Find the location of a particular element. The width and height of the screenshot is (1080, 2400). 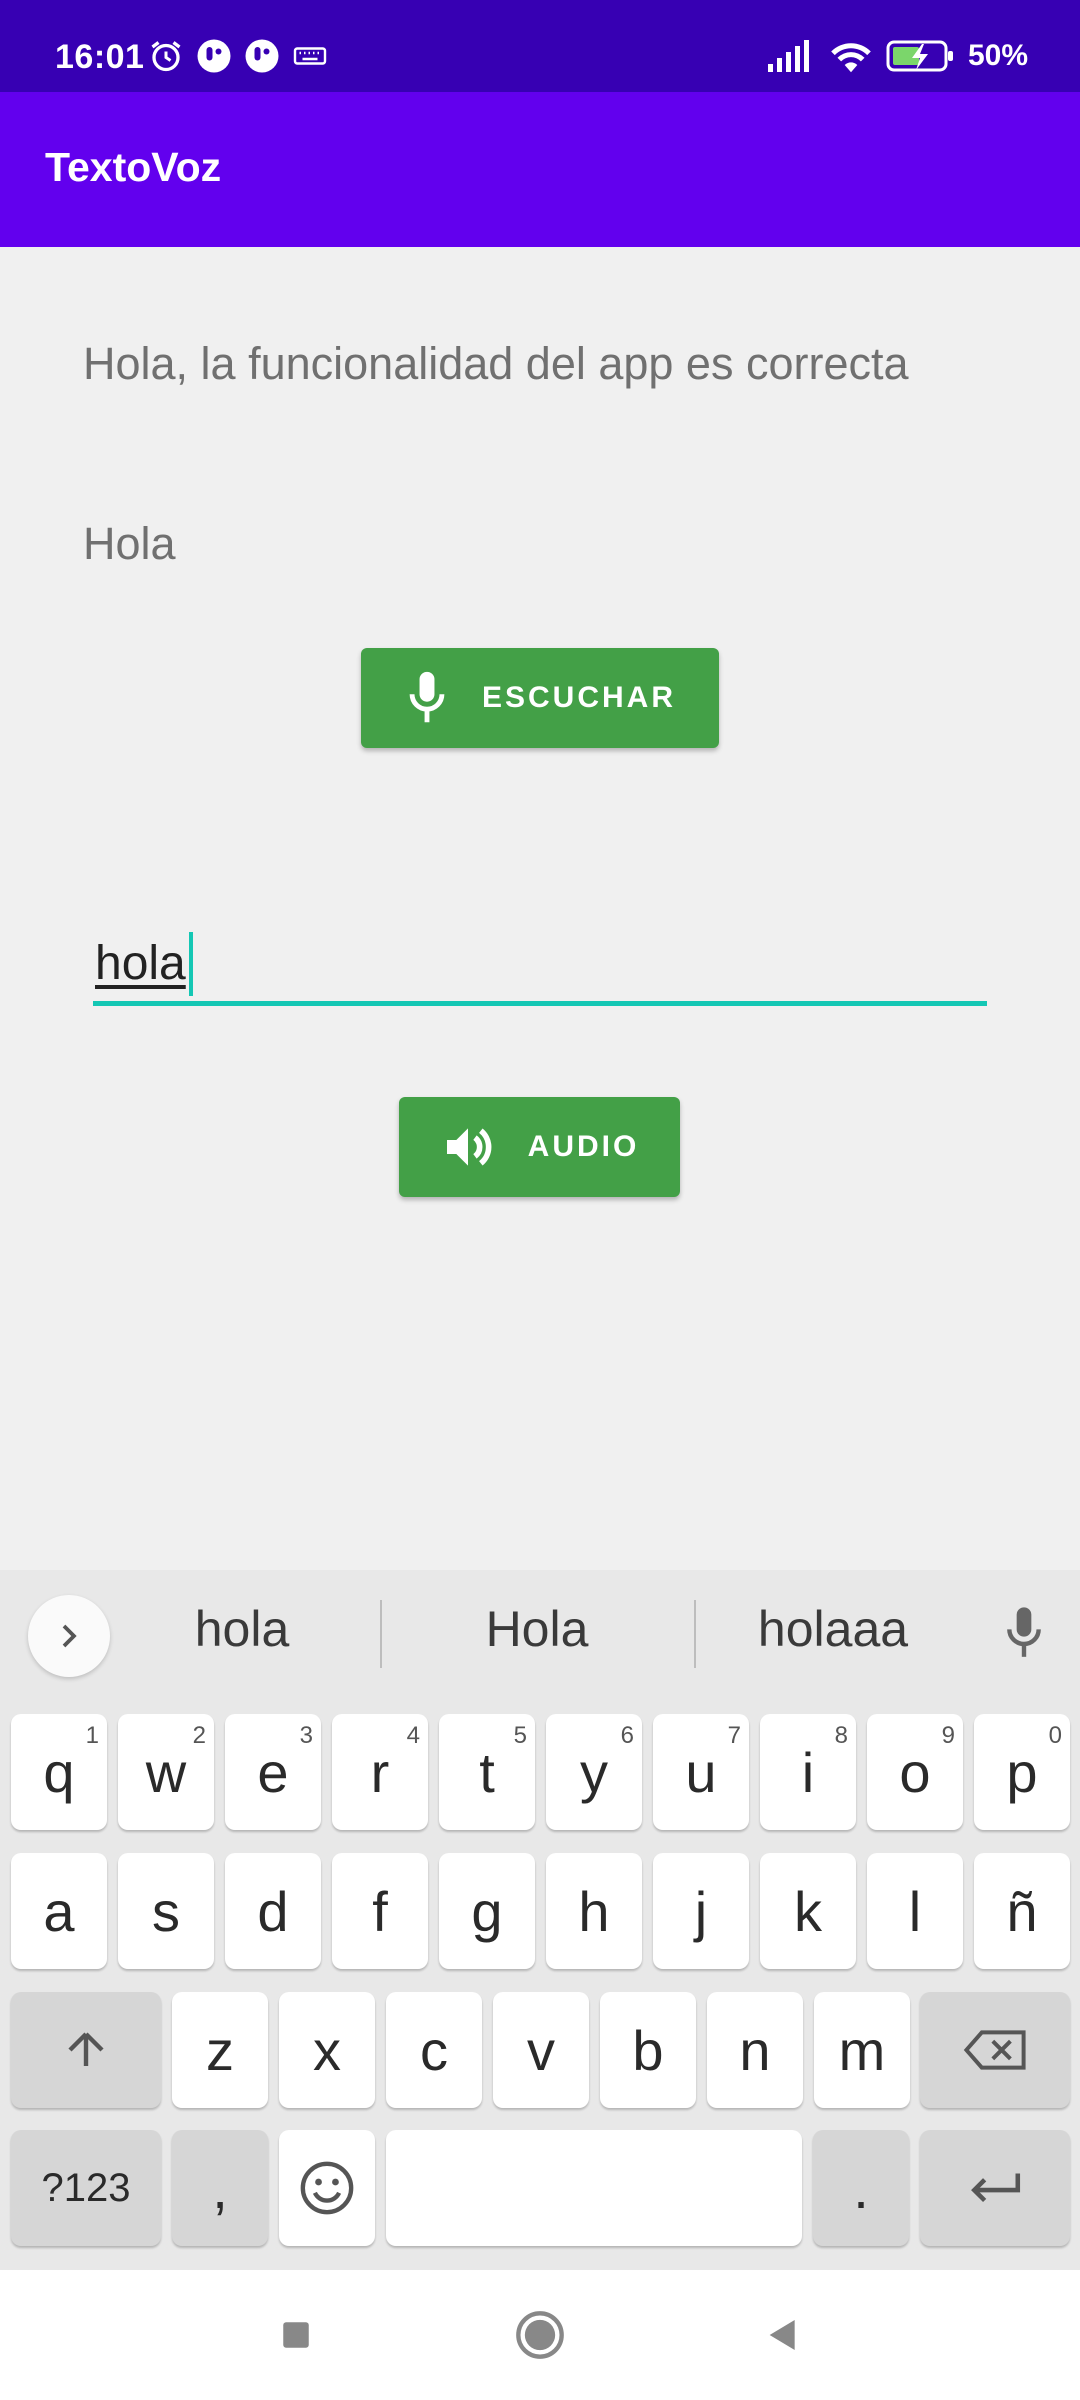

audio-button-label: AUDIO is located at coordinates (583, 1146).